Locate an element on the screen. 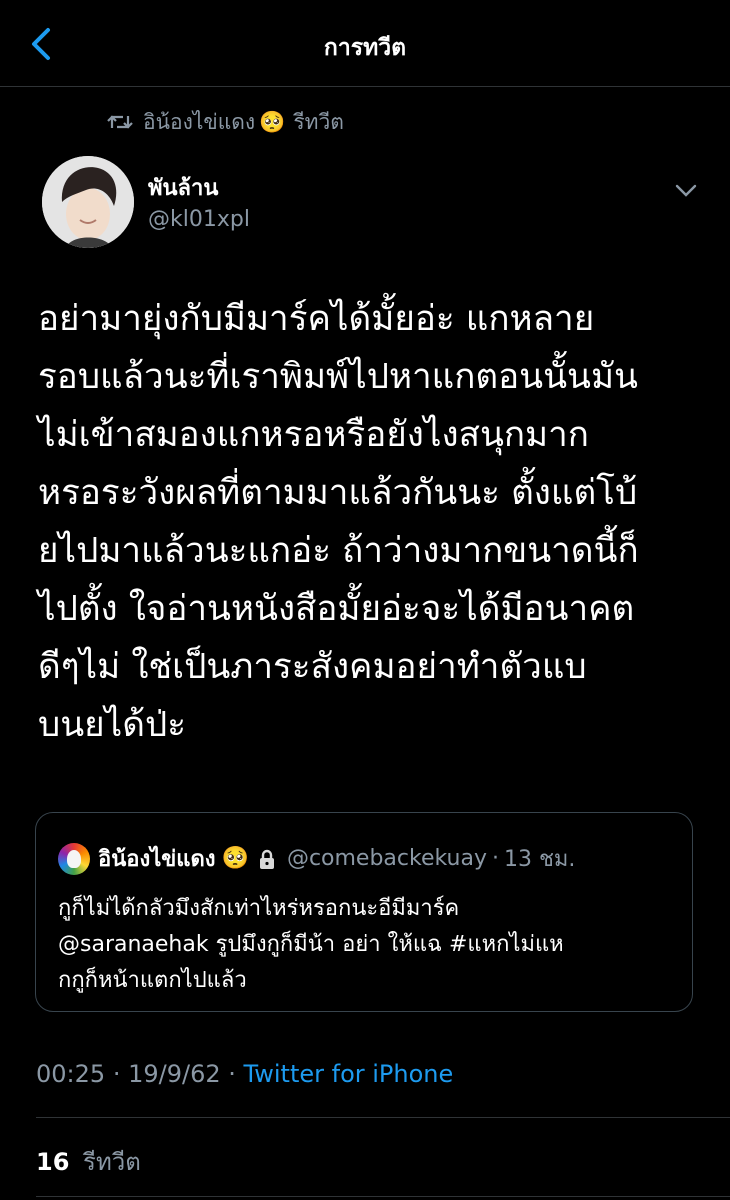  chevron-down-icon is located at coordinates (686, 190).